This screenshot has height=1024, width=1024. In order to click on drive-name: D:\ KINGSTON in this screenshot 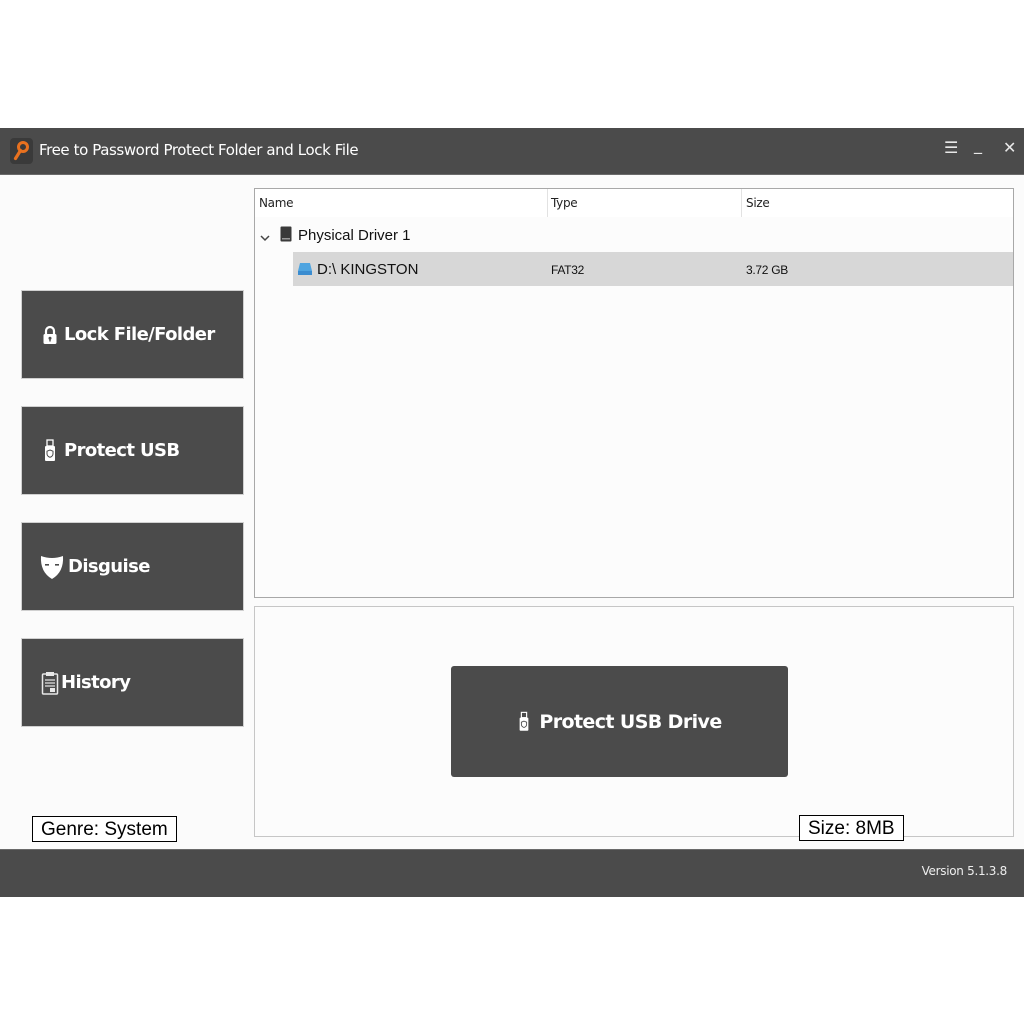, I will do `click(368, 269)`.